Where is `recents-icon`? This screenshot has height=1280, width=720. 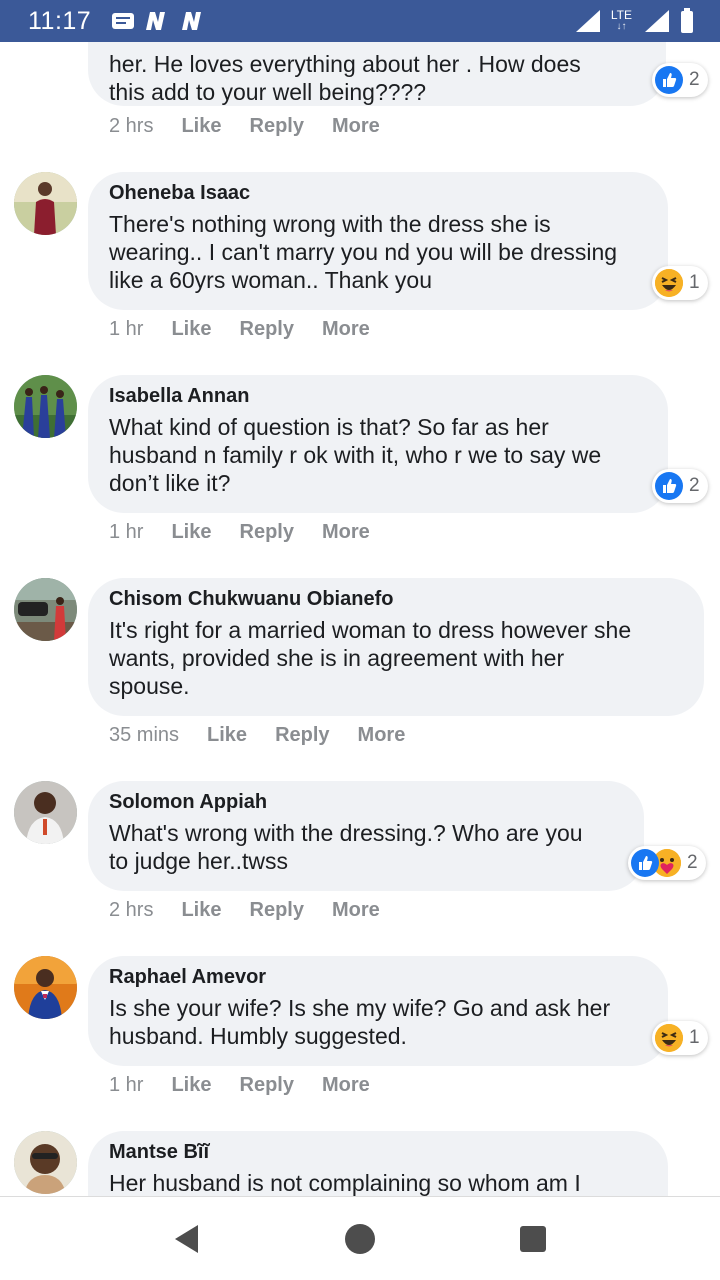 recents-icon is located at coordinates (533, 1239).